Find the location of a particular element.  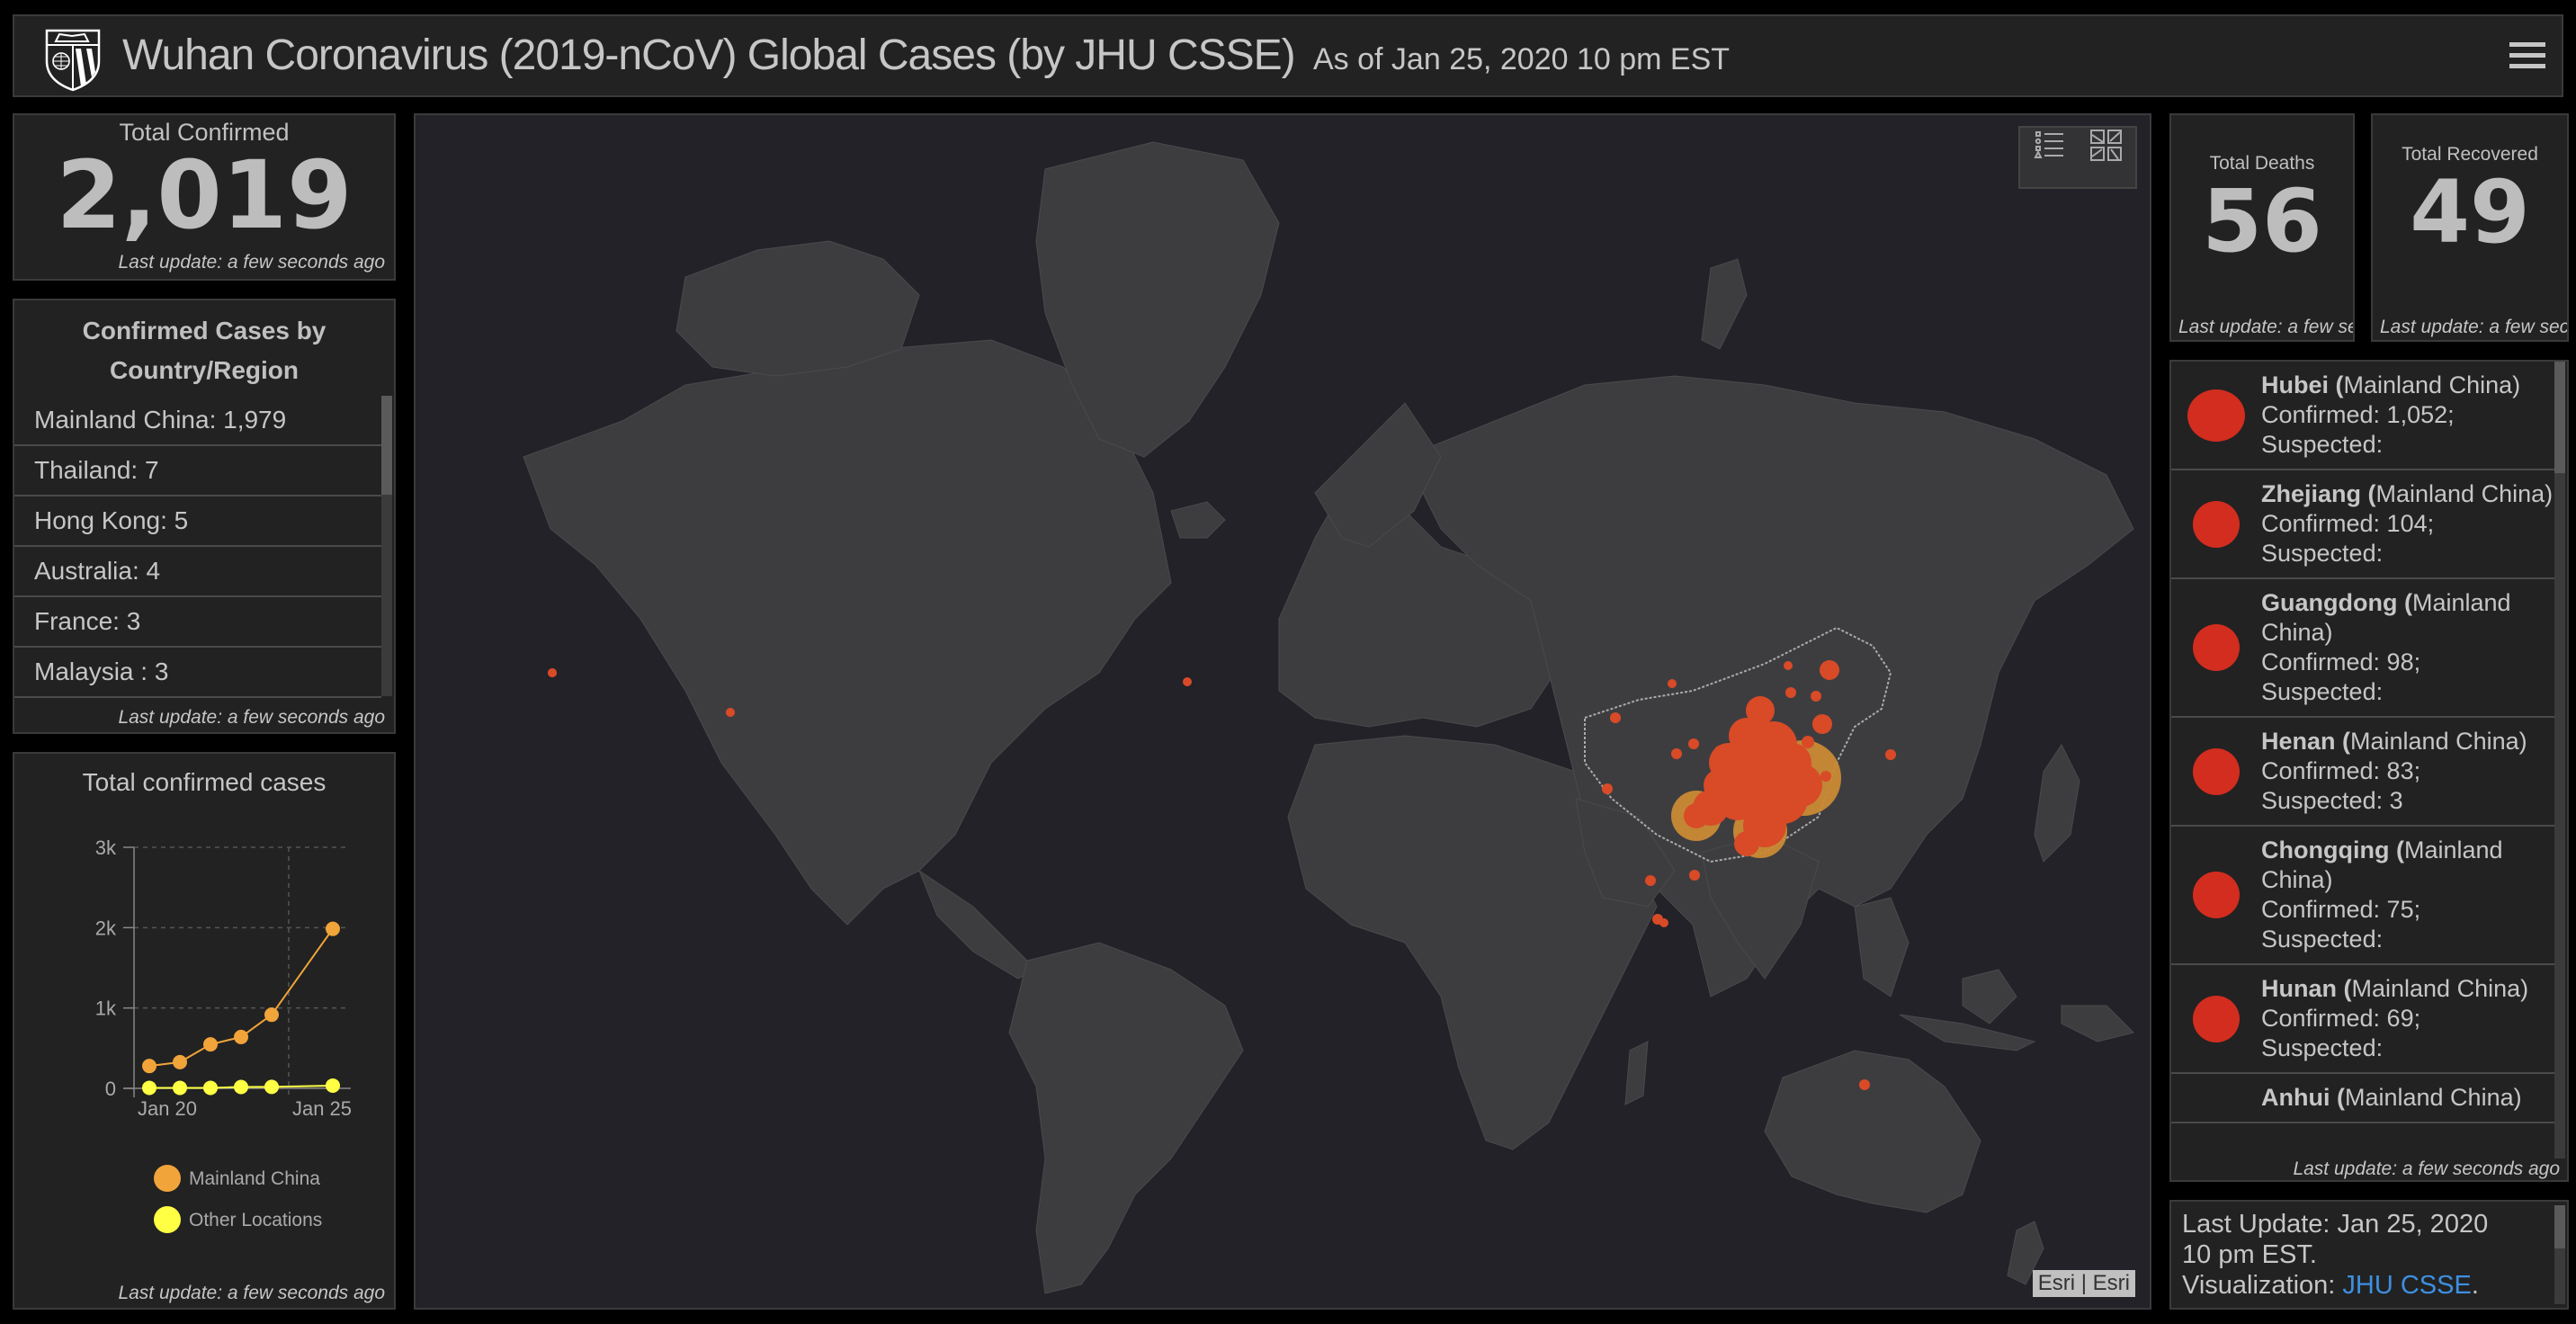

map-widget-bar is located at coordinates (2077, 157).